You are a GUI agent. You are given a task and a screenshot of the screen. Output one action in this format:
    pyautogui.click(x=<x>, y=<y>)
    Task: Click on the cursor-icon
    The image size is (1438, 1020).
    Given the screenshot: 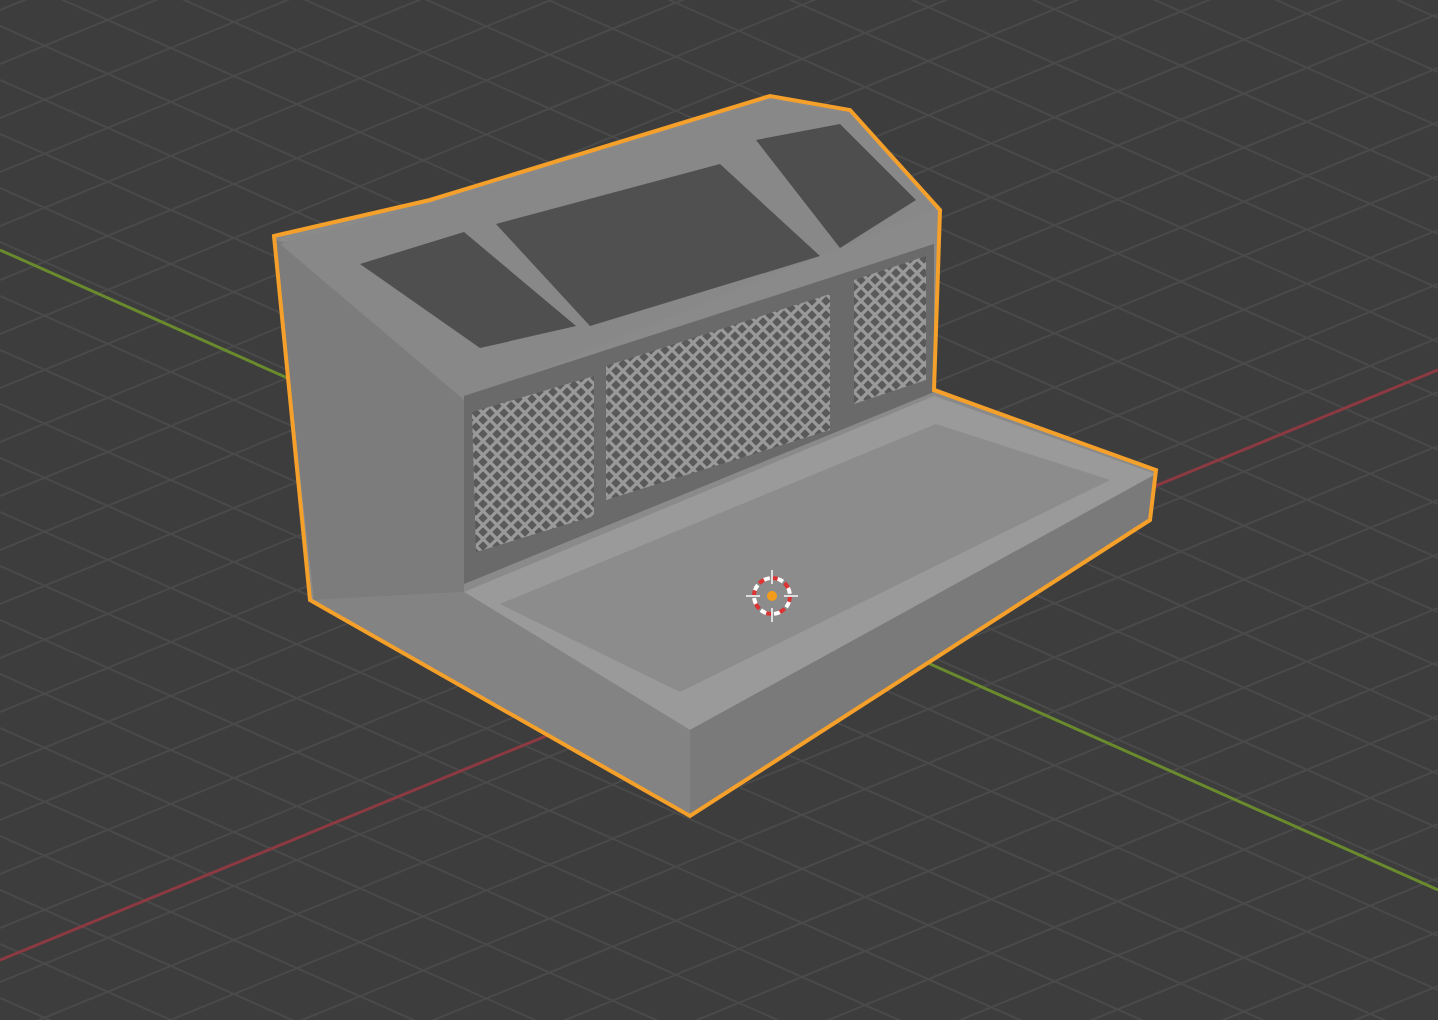 What is the action you would take?
    pyautogui.click(x=772, y=596)
    